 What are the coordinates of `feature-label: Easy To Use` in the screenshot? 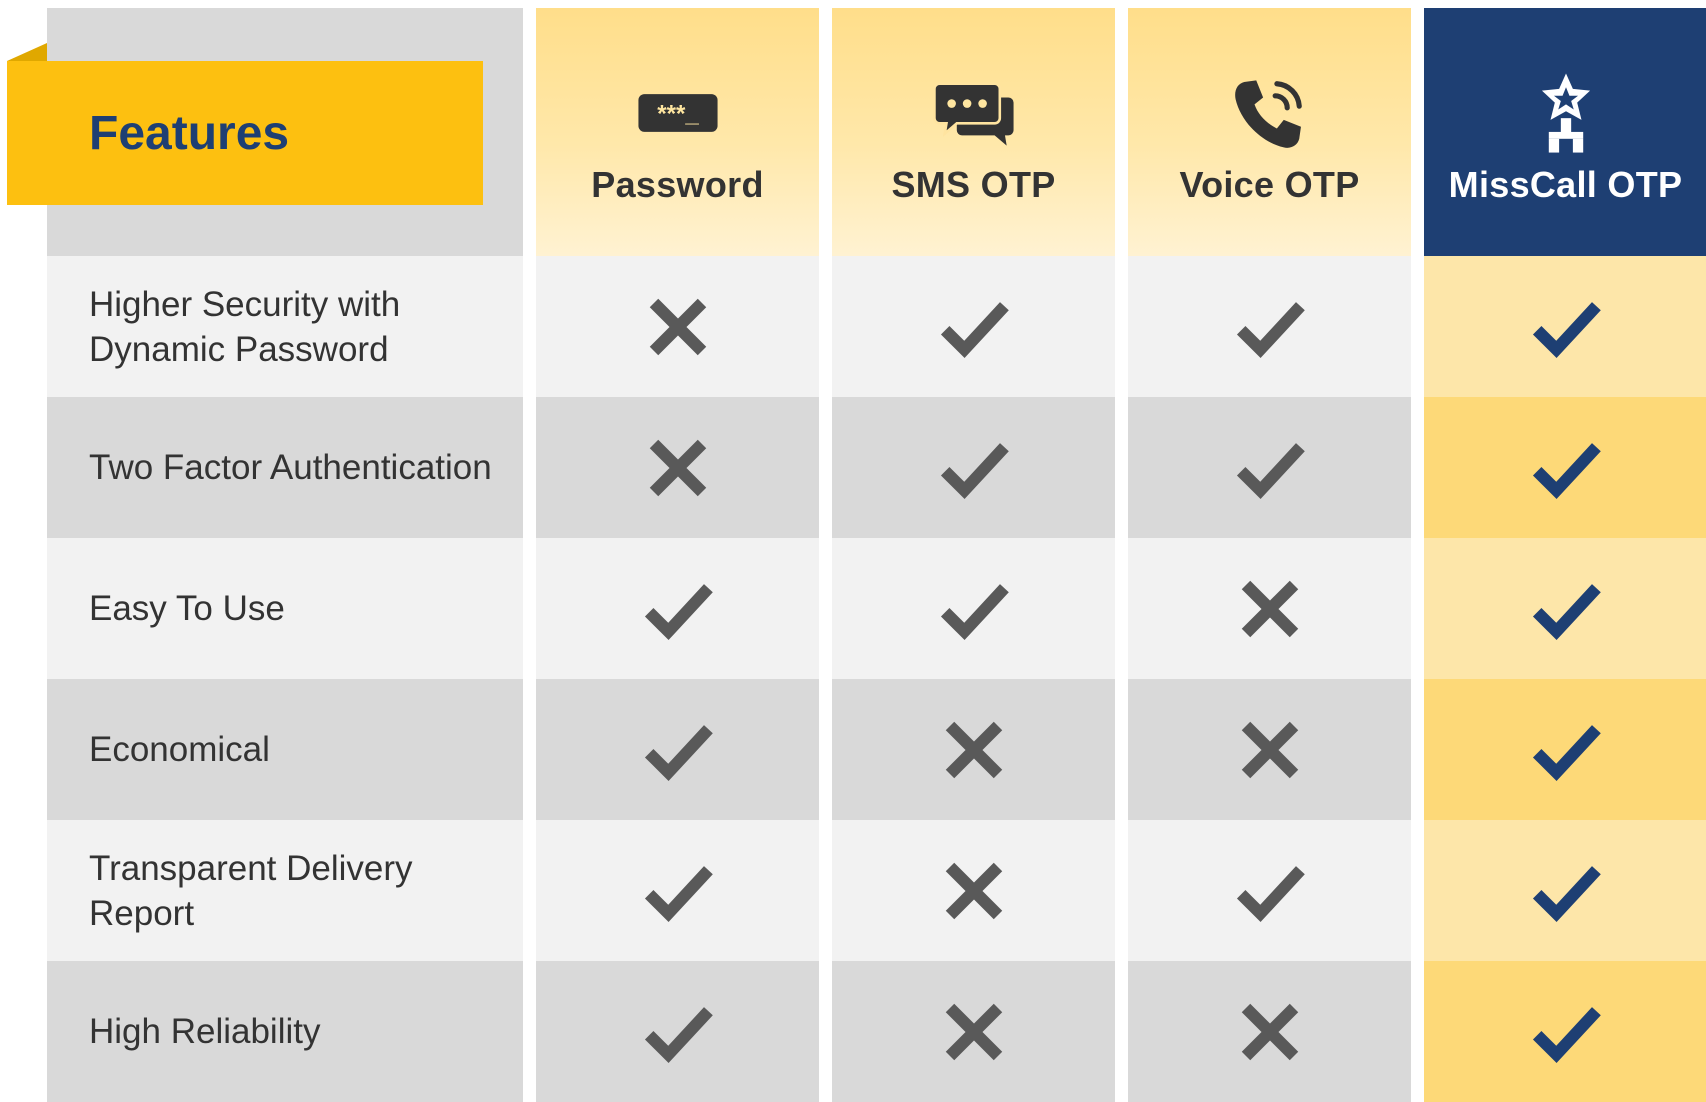 It's located at (285, 608).